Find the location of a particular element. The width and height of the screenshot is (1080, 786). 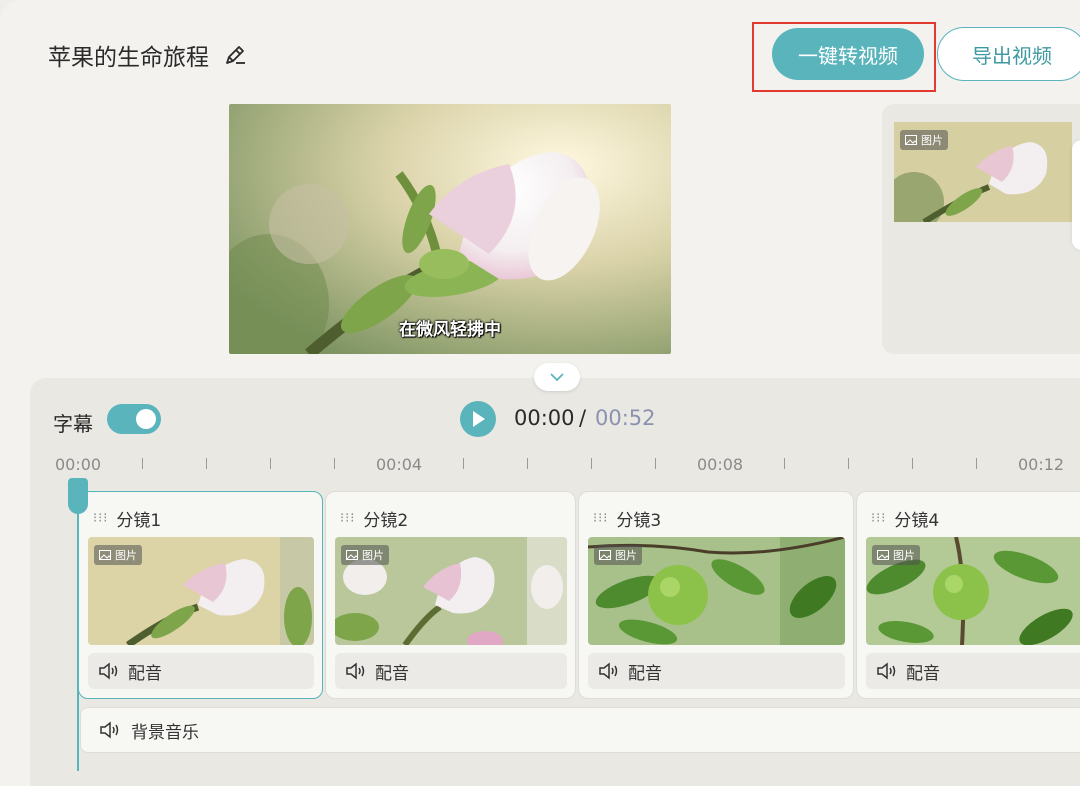

chevron-down-icon is located at coordinates (557, 377).